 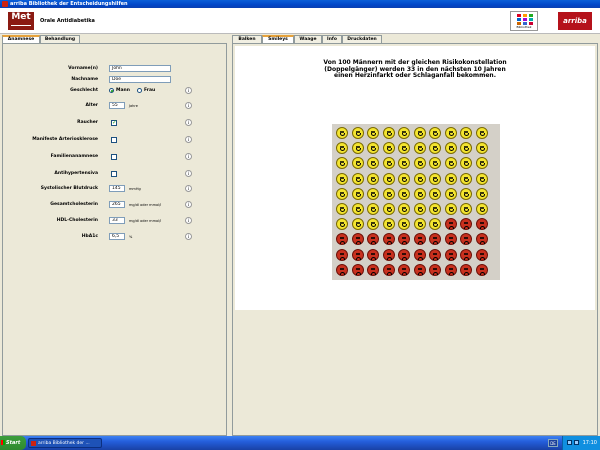 I want to click on language-indicator: DE, so click(x=553, y=443).